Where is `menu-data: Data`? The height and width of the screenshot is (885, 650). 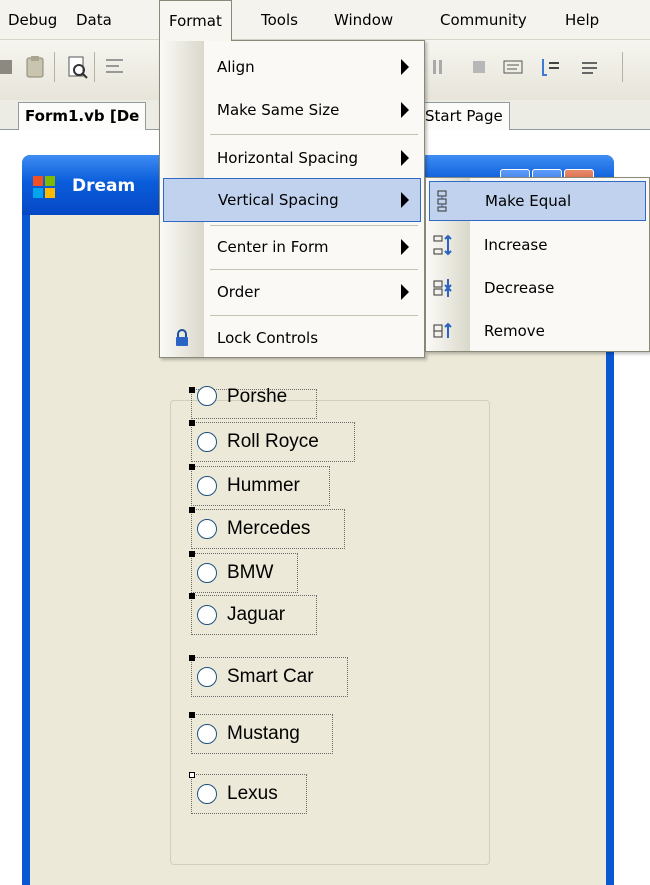
menu-data: Data is located at coordinates (94, 20).